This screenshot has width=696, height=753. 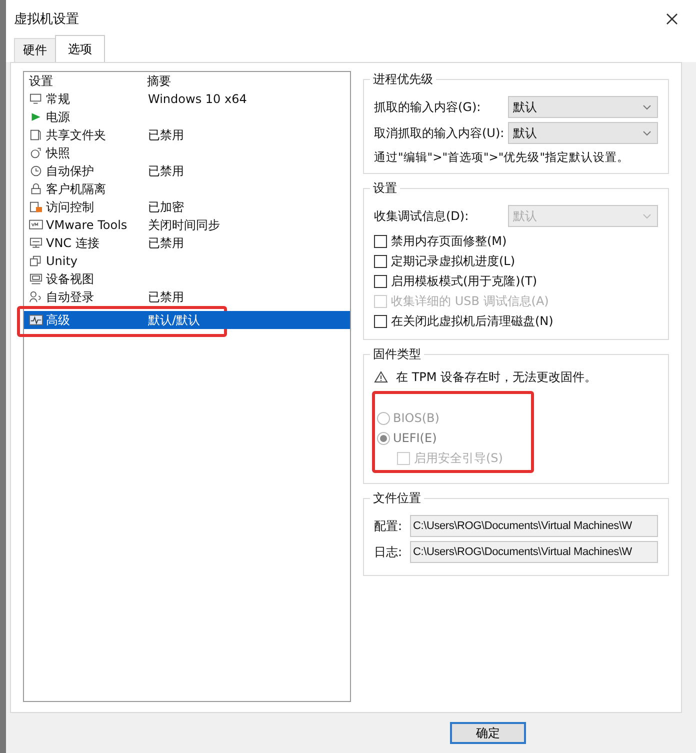 What do you see at coordinates (403, 79) in the screenshot?
I see `group-title: 进程优先级` at bounding box center [403, 79].